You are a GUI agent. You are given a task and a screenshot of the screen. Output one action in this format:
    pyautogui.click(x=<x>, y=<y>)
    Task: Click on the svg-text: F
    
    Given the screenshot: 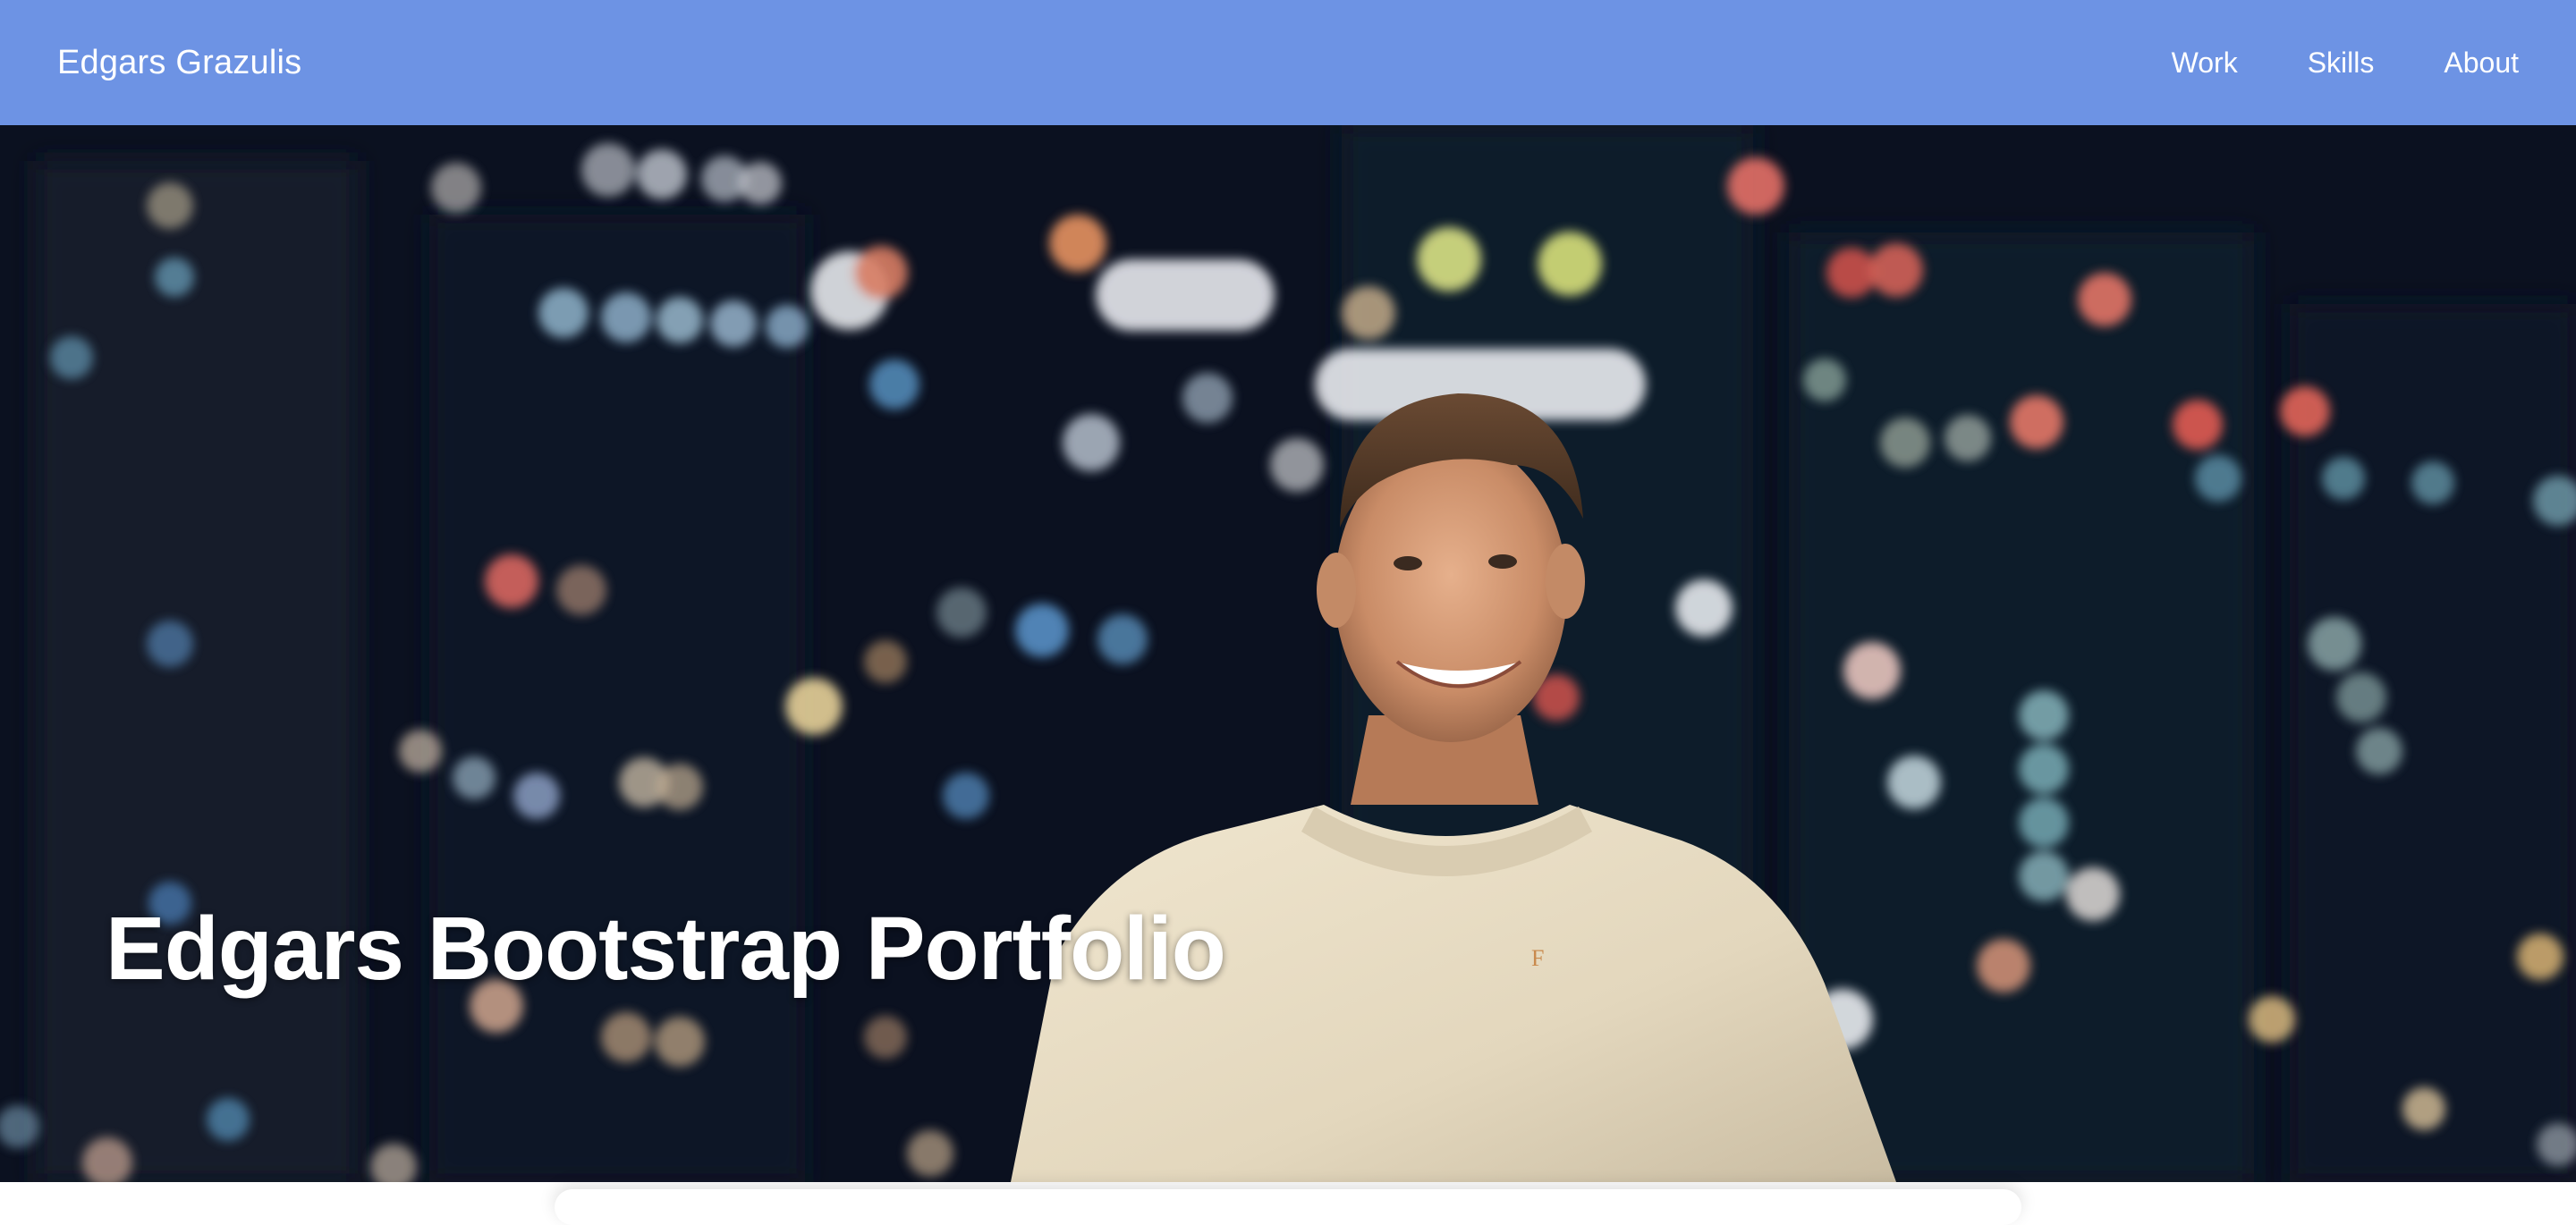 What is the action you would take?
    pyautogui.click(x=1537, y=958)
    